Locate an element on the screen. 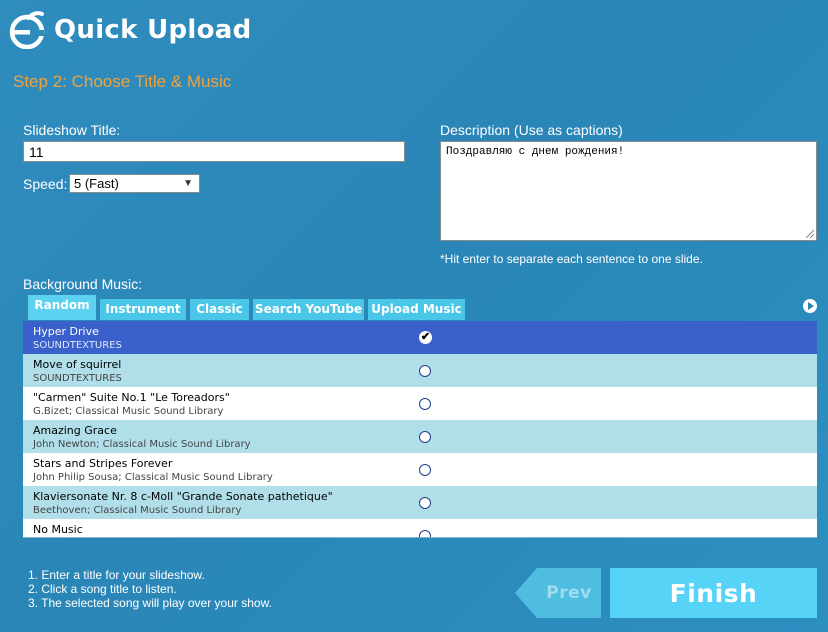  finish-button: Finish is located at coordinates (713, 593).